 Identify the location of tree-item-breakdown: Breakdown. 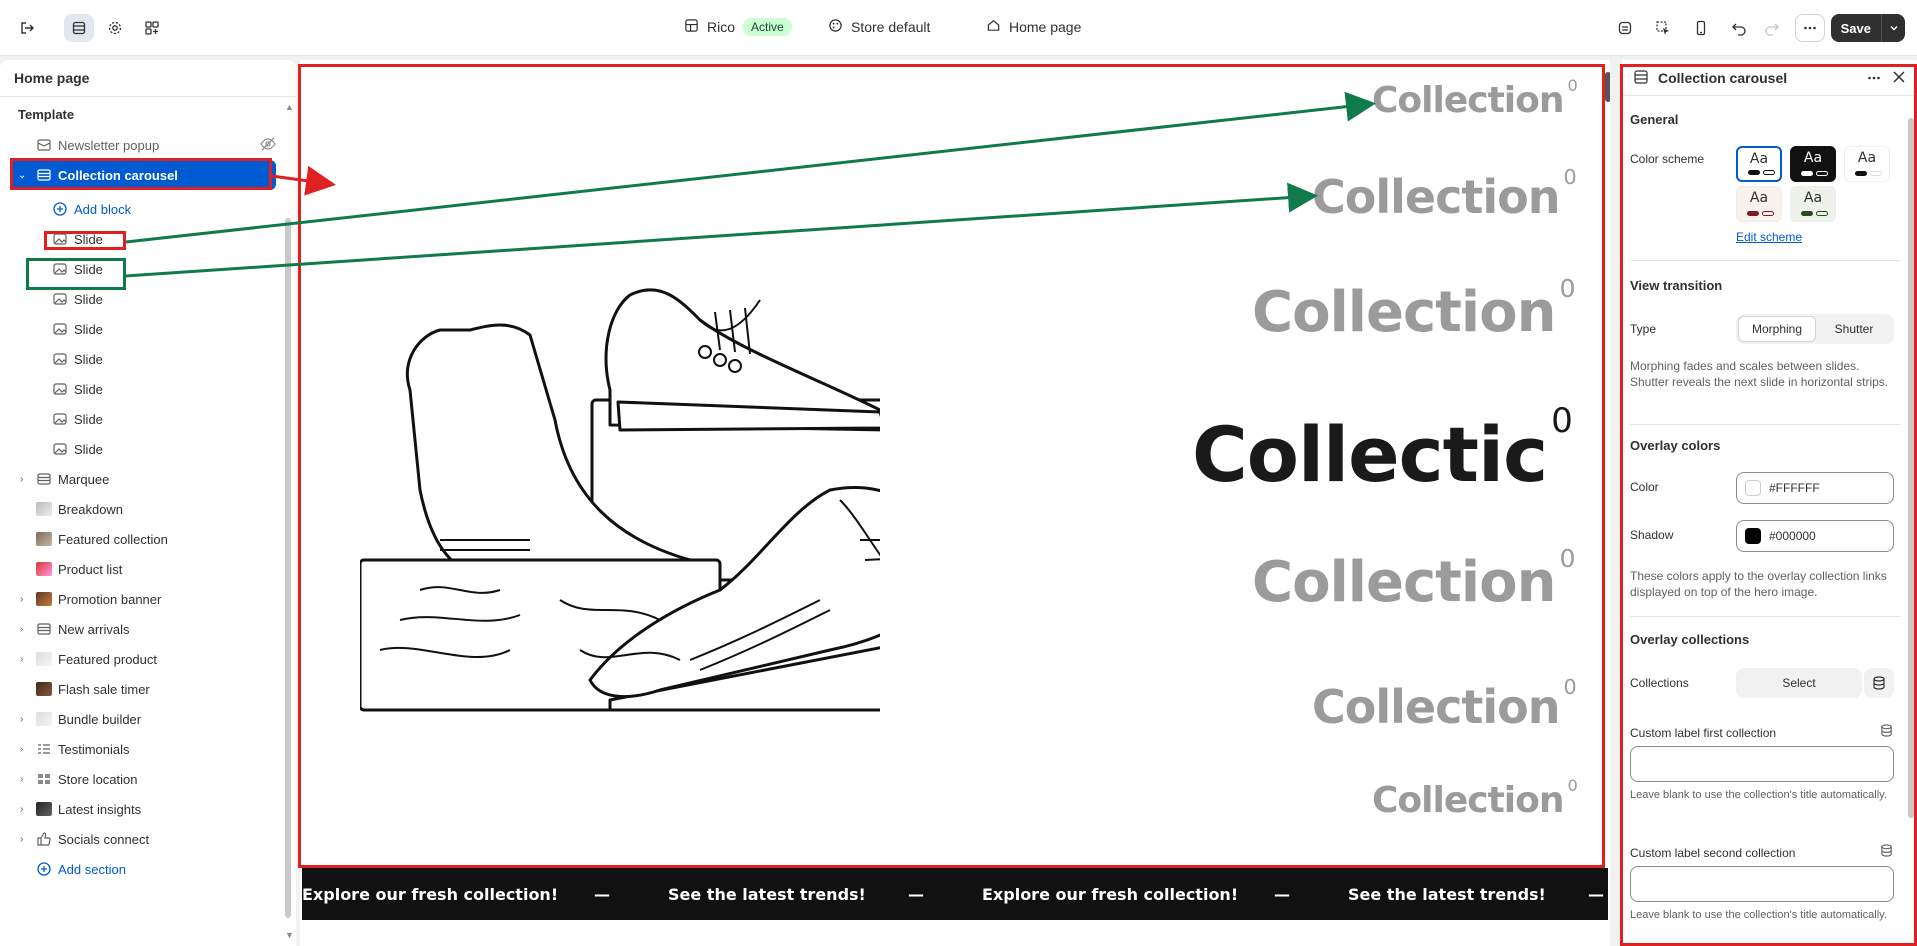
(143, 509).